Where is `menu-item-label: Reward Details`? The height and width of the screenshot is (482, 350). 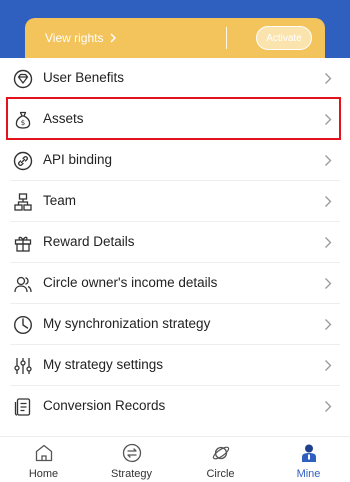
menu-item-label: Reward Details is located at coordinates (89, 241).